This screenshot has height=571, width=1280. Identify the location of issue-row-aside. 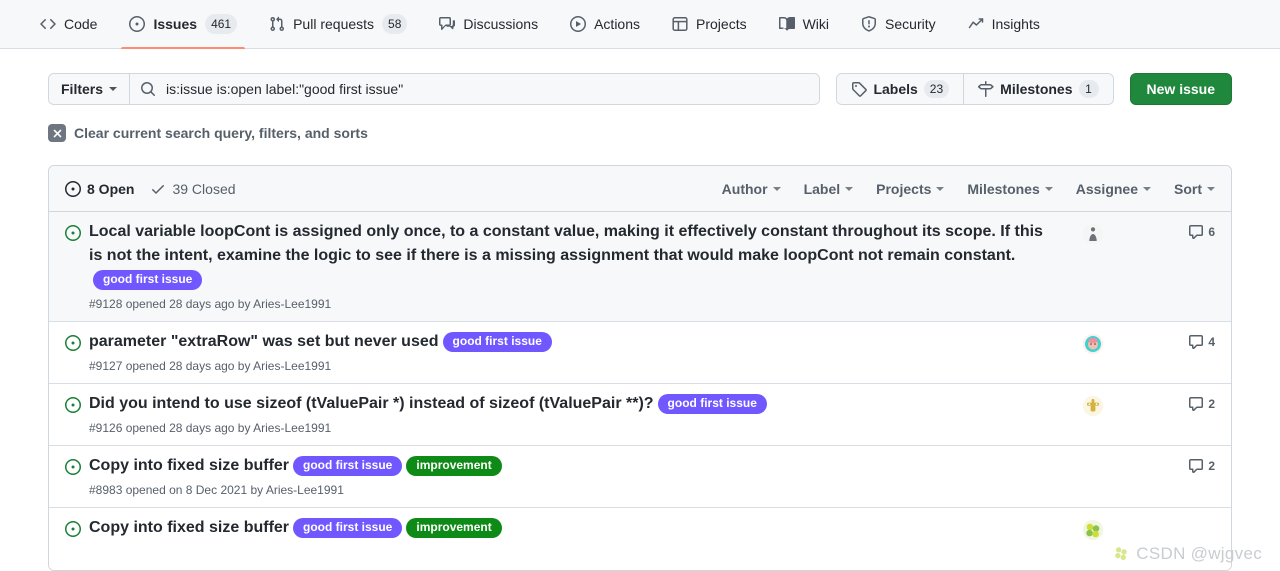
(1141, 528).